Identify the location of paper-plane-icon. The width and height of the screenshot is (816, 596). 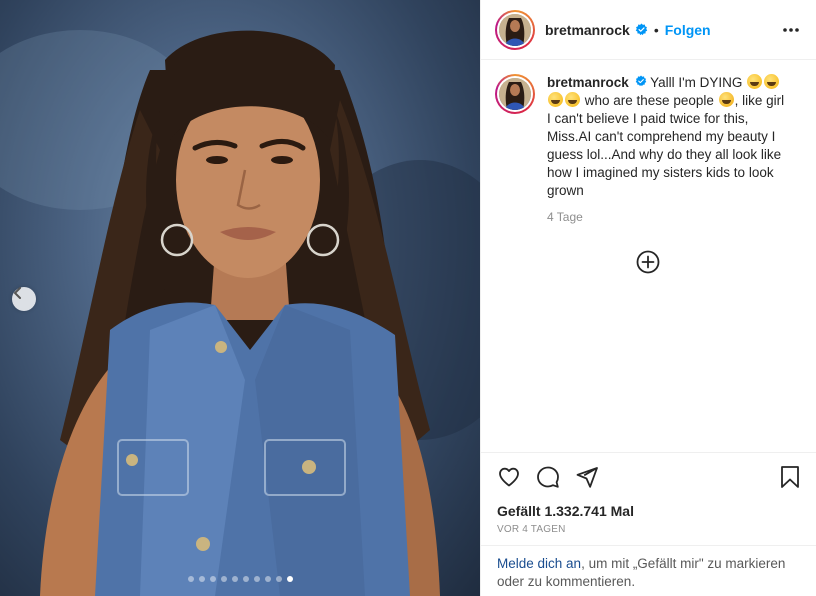
(587, 477).